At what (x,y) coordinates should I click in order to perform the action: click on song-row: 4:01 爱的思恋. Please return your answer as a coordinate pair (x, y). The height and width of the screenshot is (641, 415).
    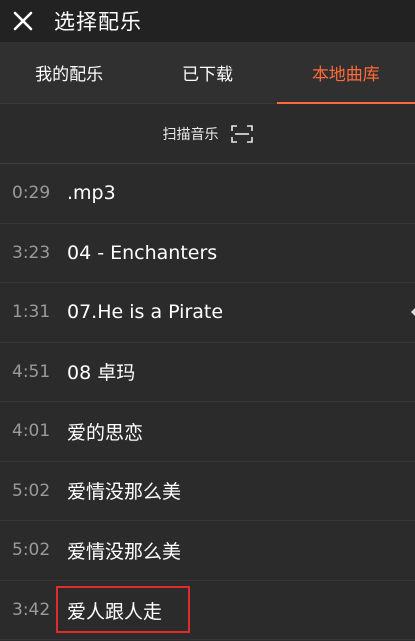
    Looking at the image, I should click on (207, 432).